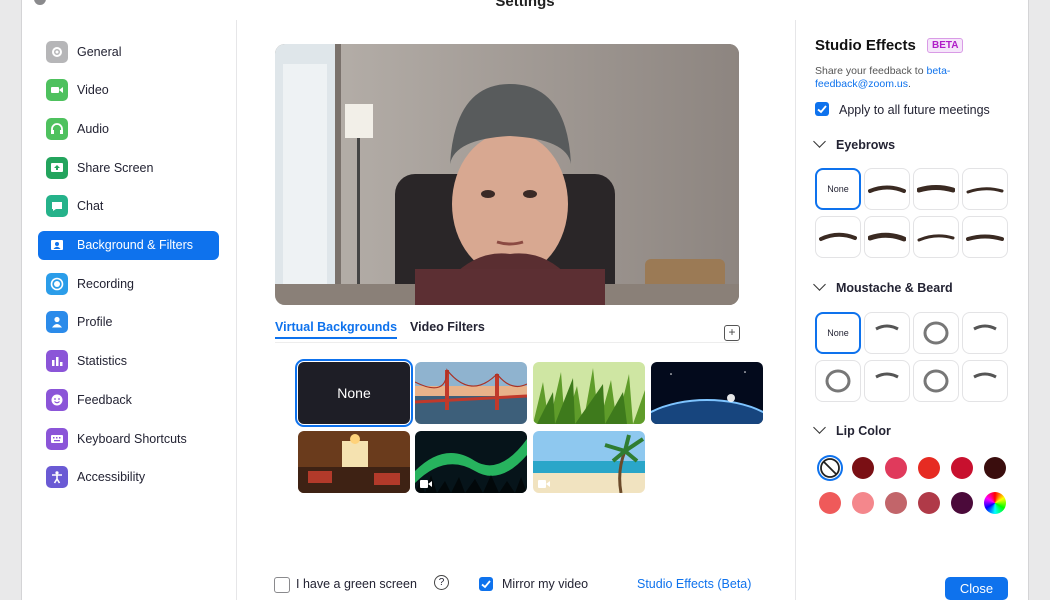 Image resolution: width=1050 pixels, height=600 pixels. Describe the element at coordinates (128, 245) in the screenshot. I see `sidebar-item-background-filters: Background & Filters` at that location.